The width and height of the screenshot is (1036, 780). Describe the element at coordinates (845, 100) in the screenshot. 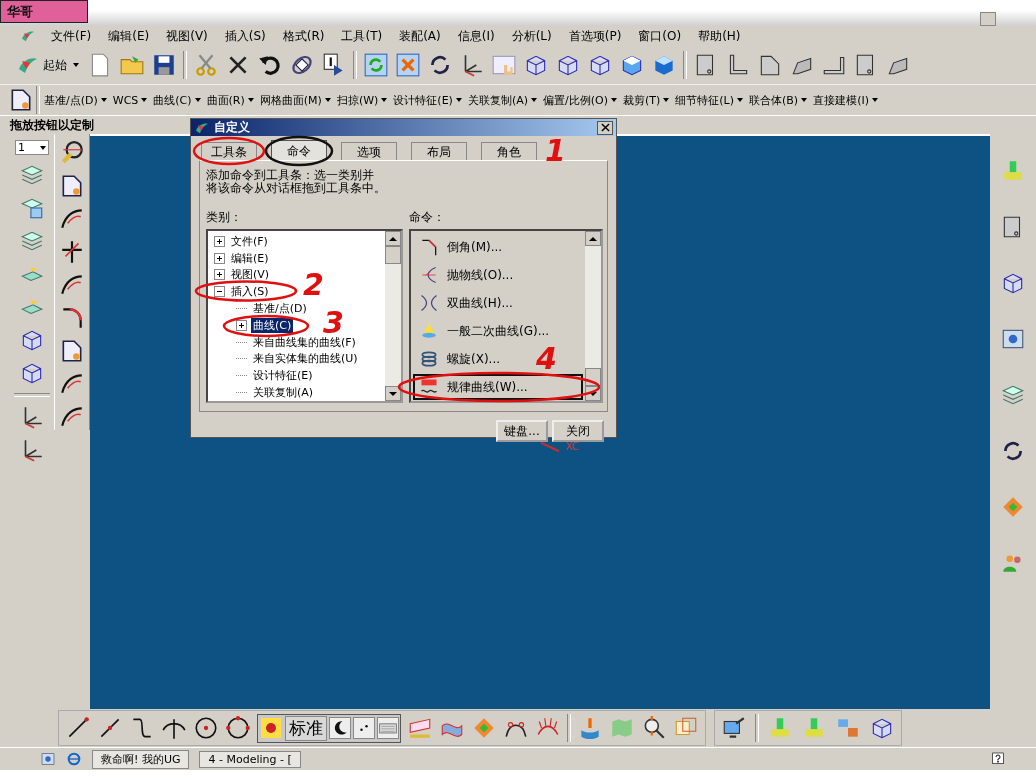

I see `toolbar-menu-button: 直接建模(I)` at that location.